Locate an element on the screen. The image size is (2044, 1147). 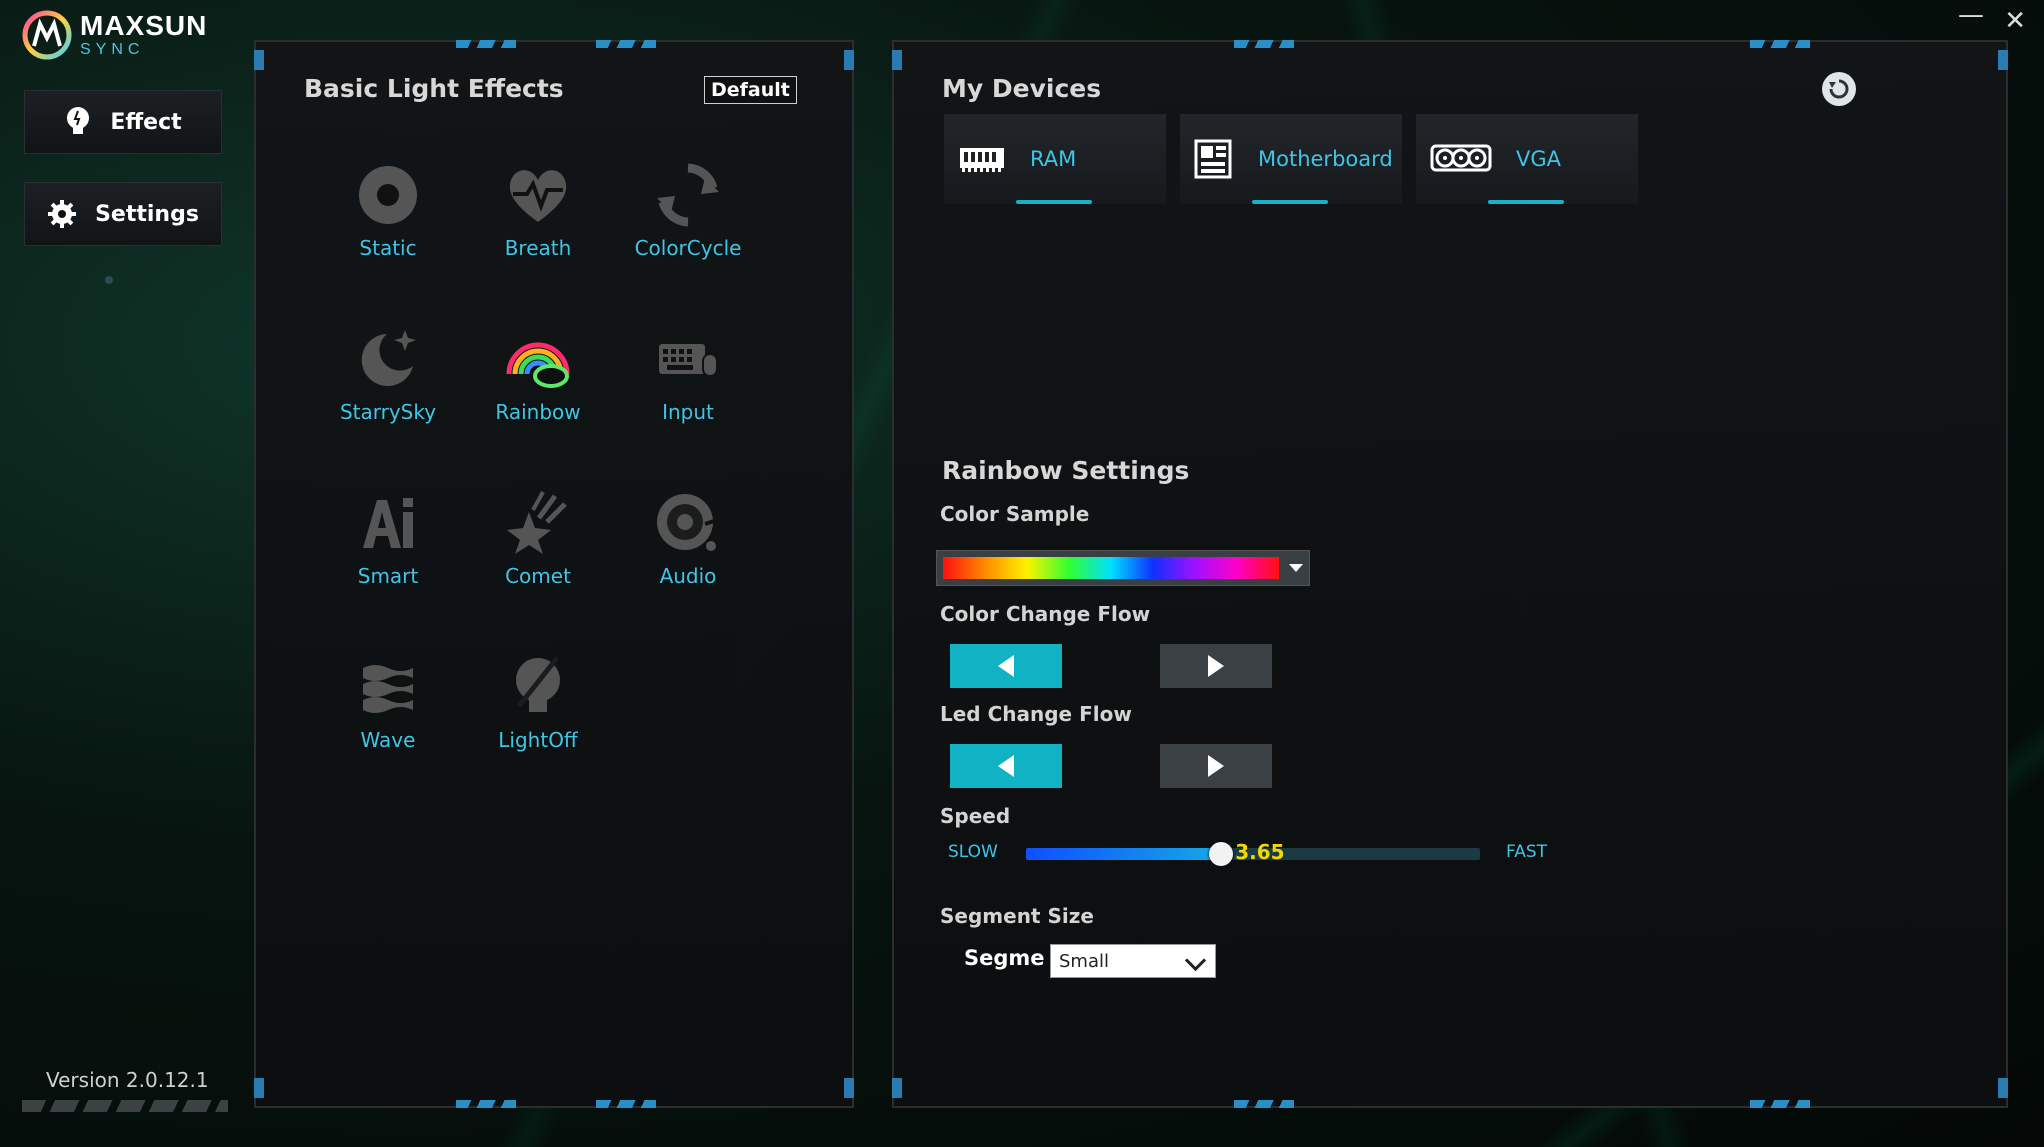
light-off-icon is located at coordinates (538, 684).